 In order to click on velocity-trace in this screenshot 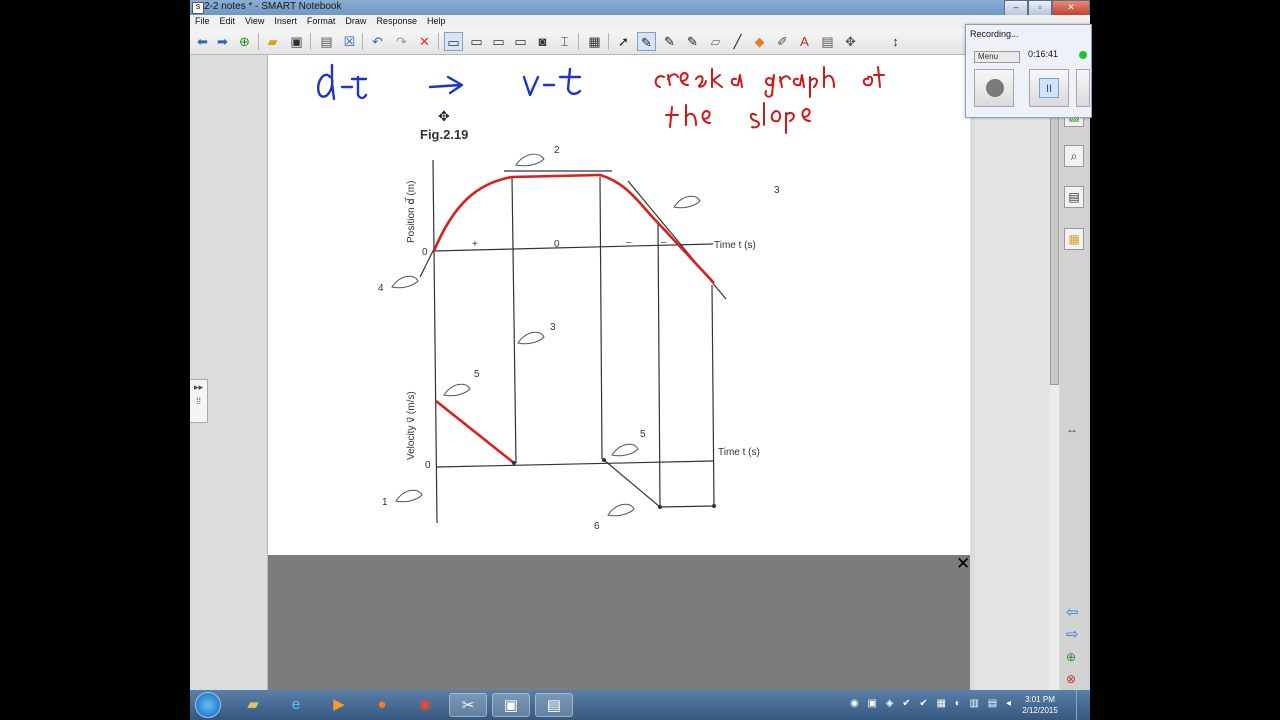, I will do `click(475, 432)`.